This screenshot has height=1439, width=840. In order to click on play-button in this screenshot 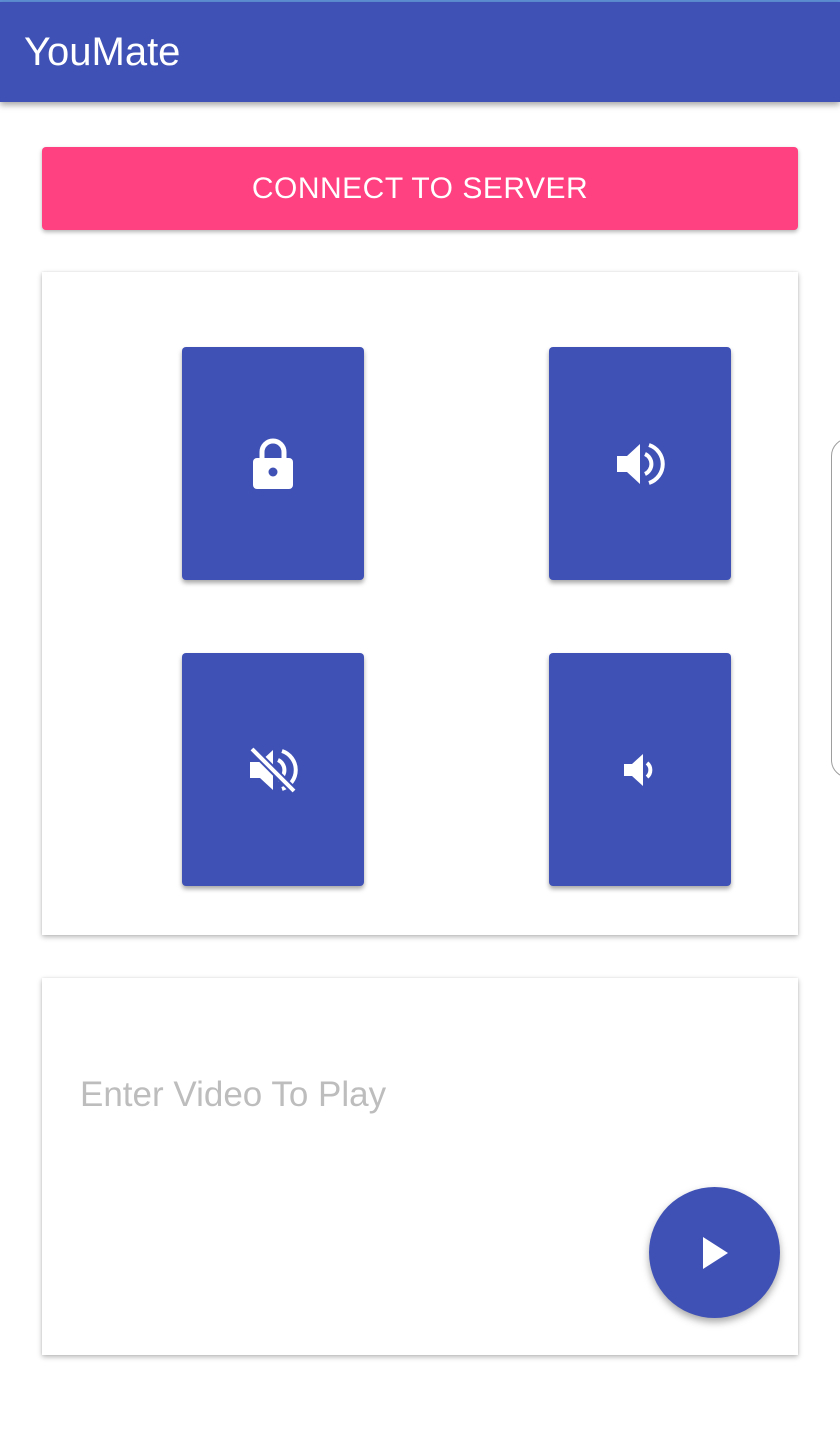, I will do `click(714, 1252)`.